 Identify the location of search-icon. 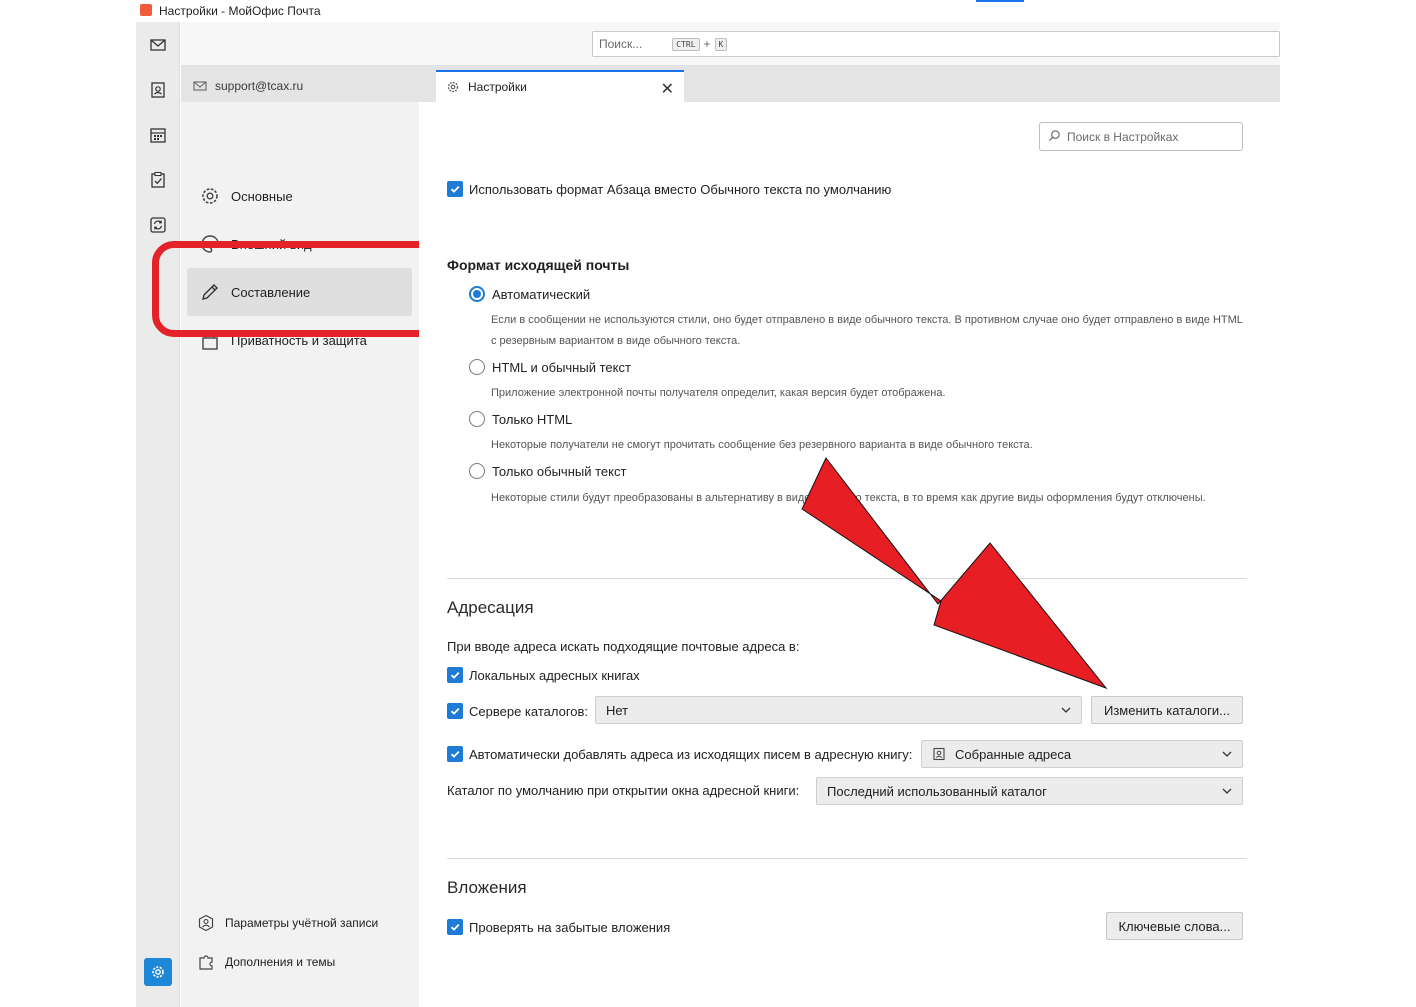
(1054, 137).